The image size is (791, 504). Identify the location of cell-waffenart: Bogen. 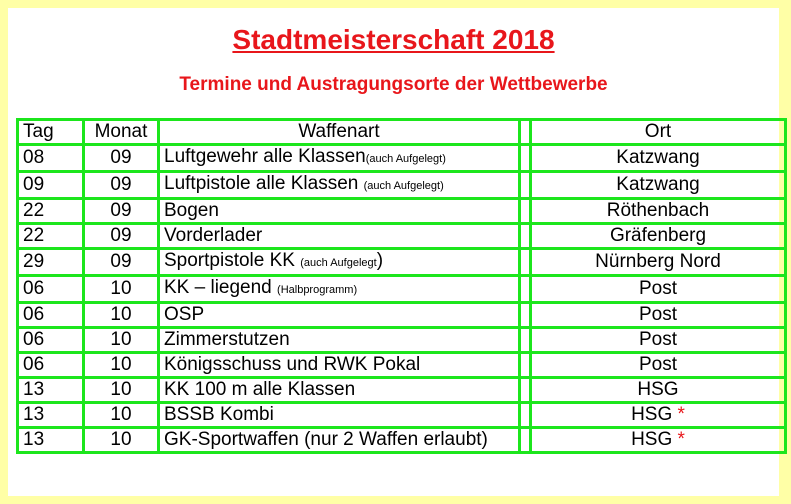
(339, 211).